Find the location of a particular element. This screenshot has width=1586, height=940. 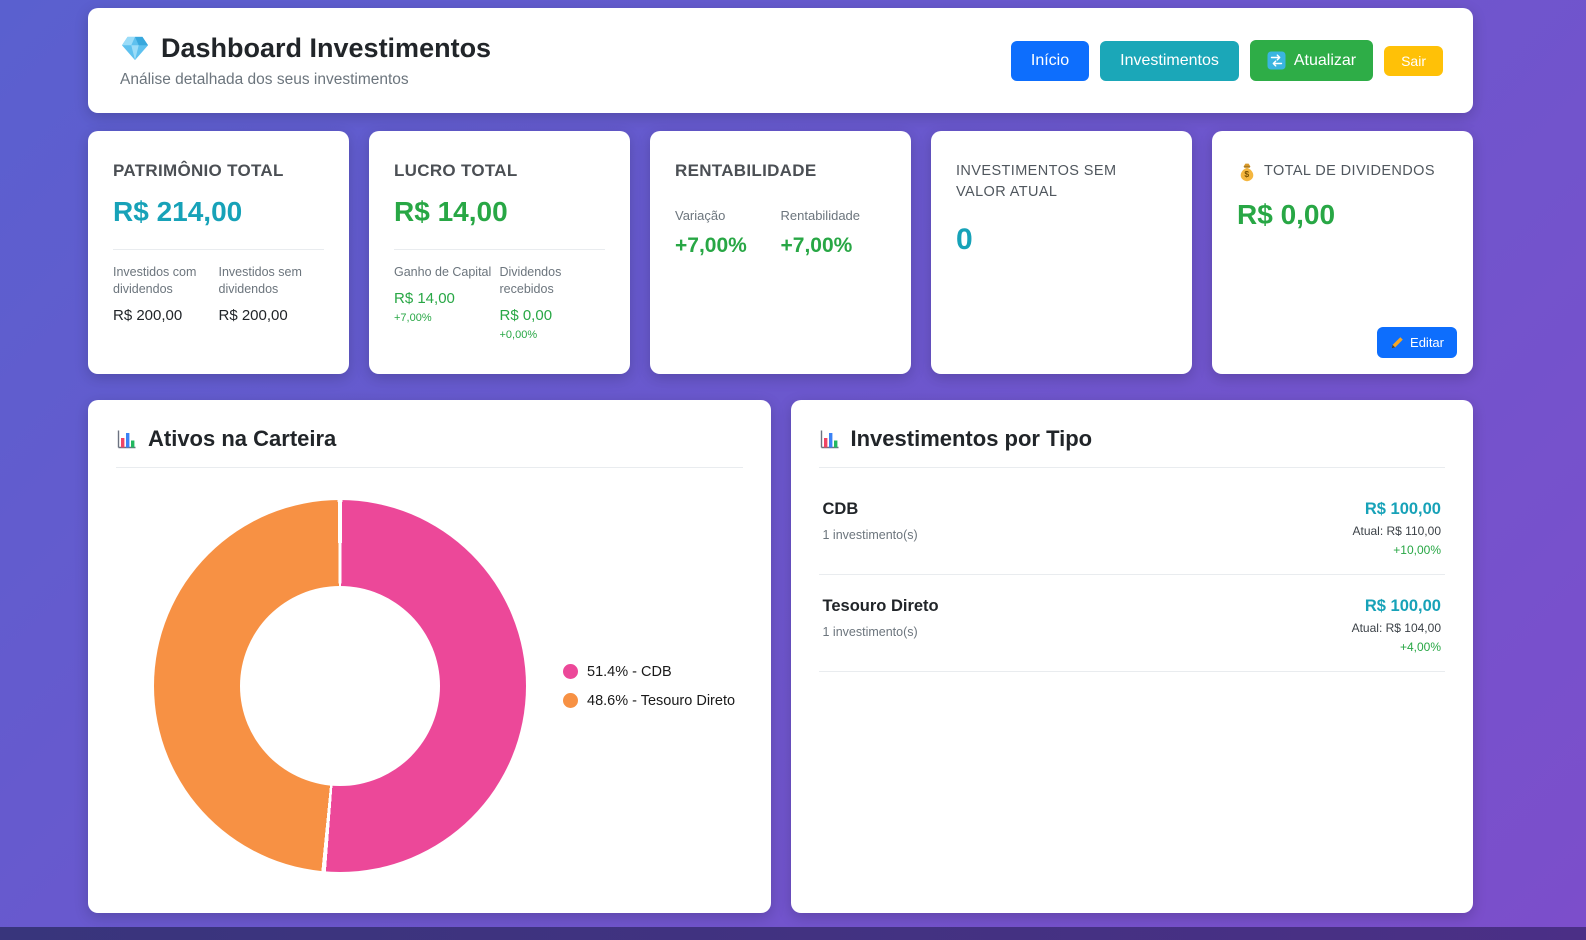

lucro-title: LUCRO TOTAL is located at coordinates (456, 170).